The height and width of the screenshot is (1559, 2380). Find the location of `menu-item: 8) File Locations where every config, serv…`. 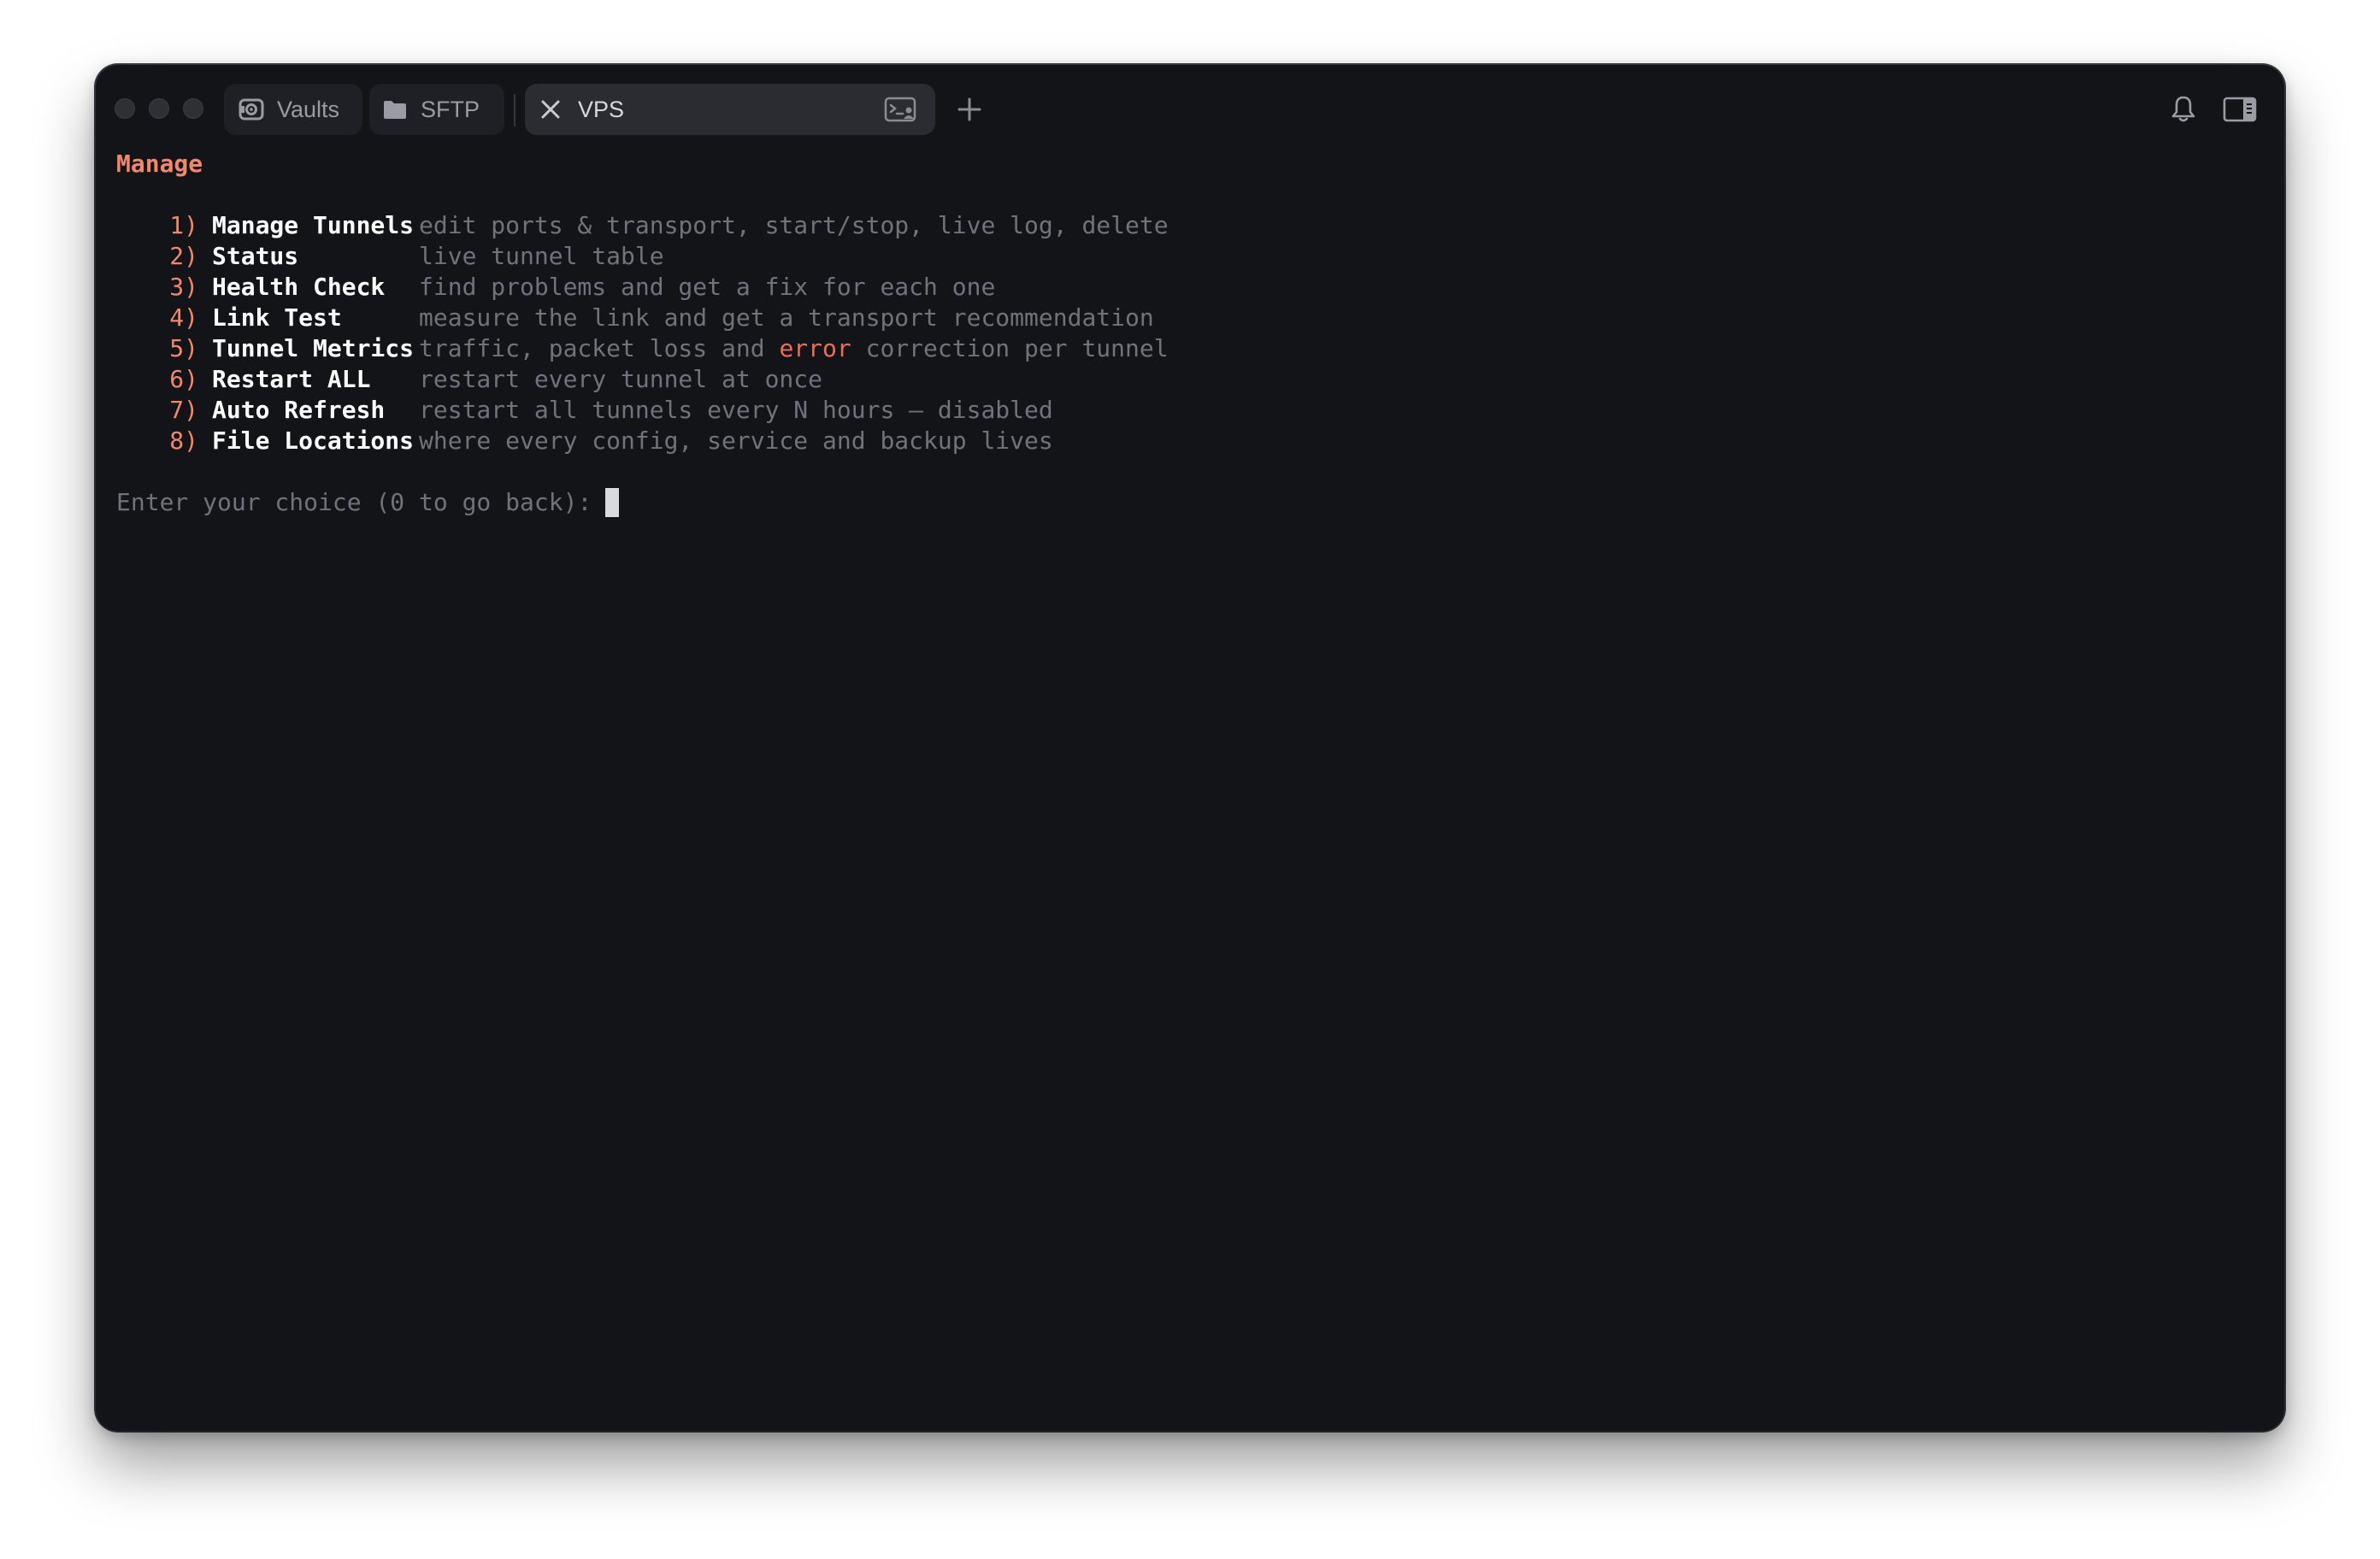

menu-item: 8) File Locations where every config, serv… is located at coordinates (643, 441).